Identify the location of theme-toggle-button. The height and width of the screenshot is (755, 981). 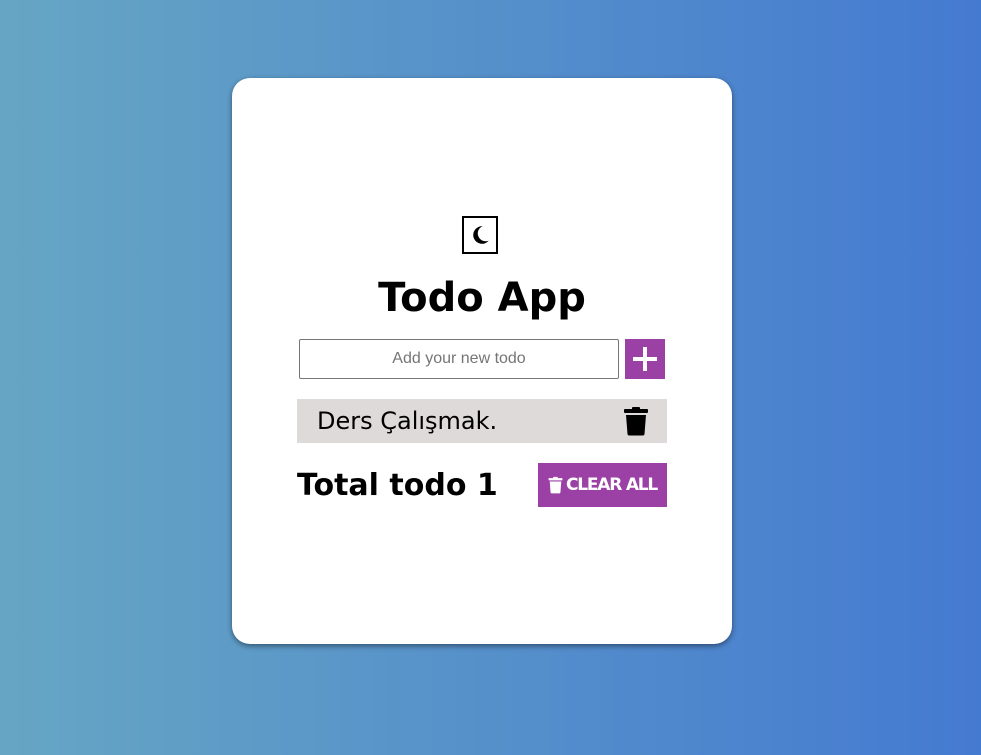
(480, 235).